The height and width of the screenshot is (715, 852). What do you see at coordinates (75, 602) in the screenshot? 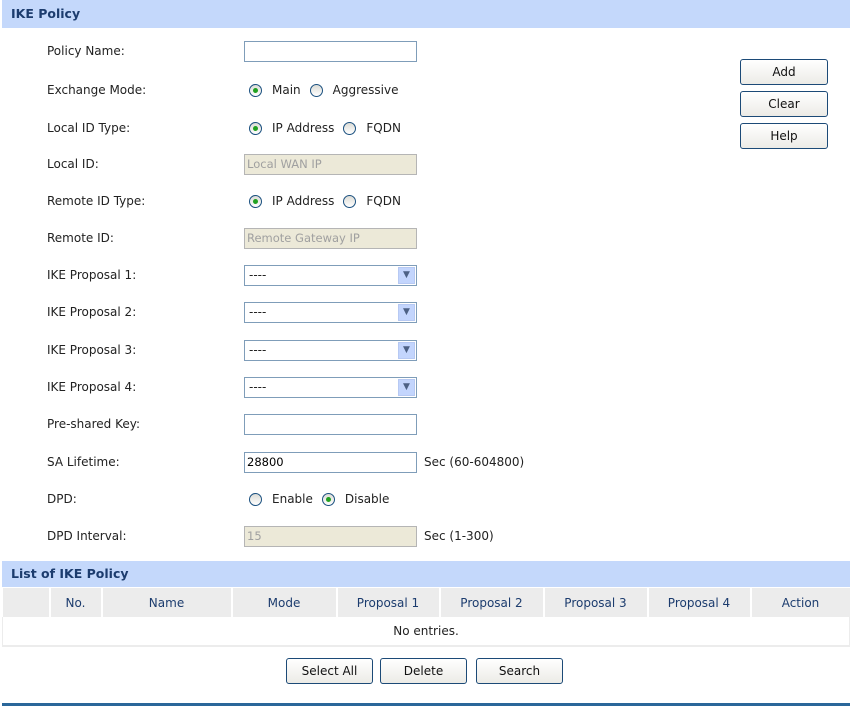
I see `col-no: No.` at bounding box center [75, 602].